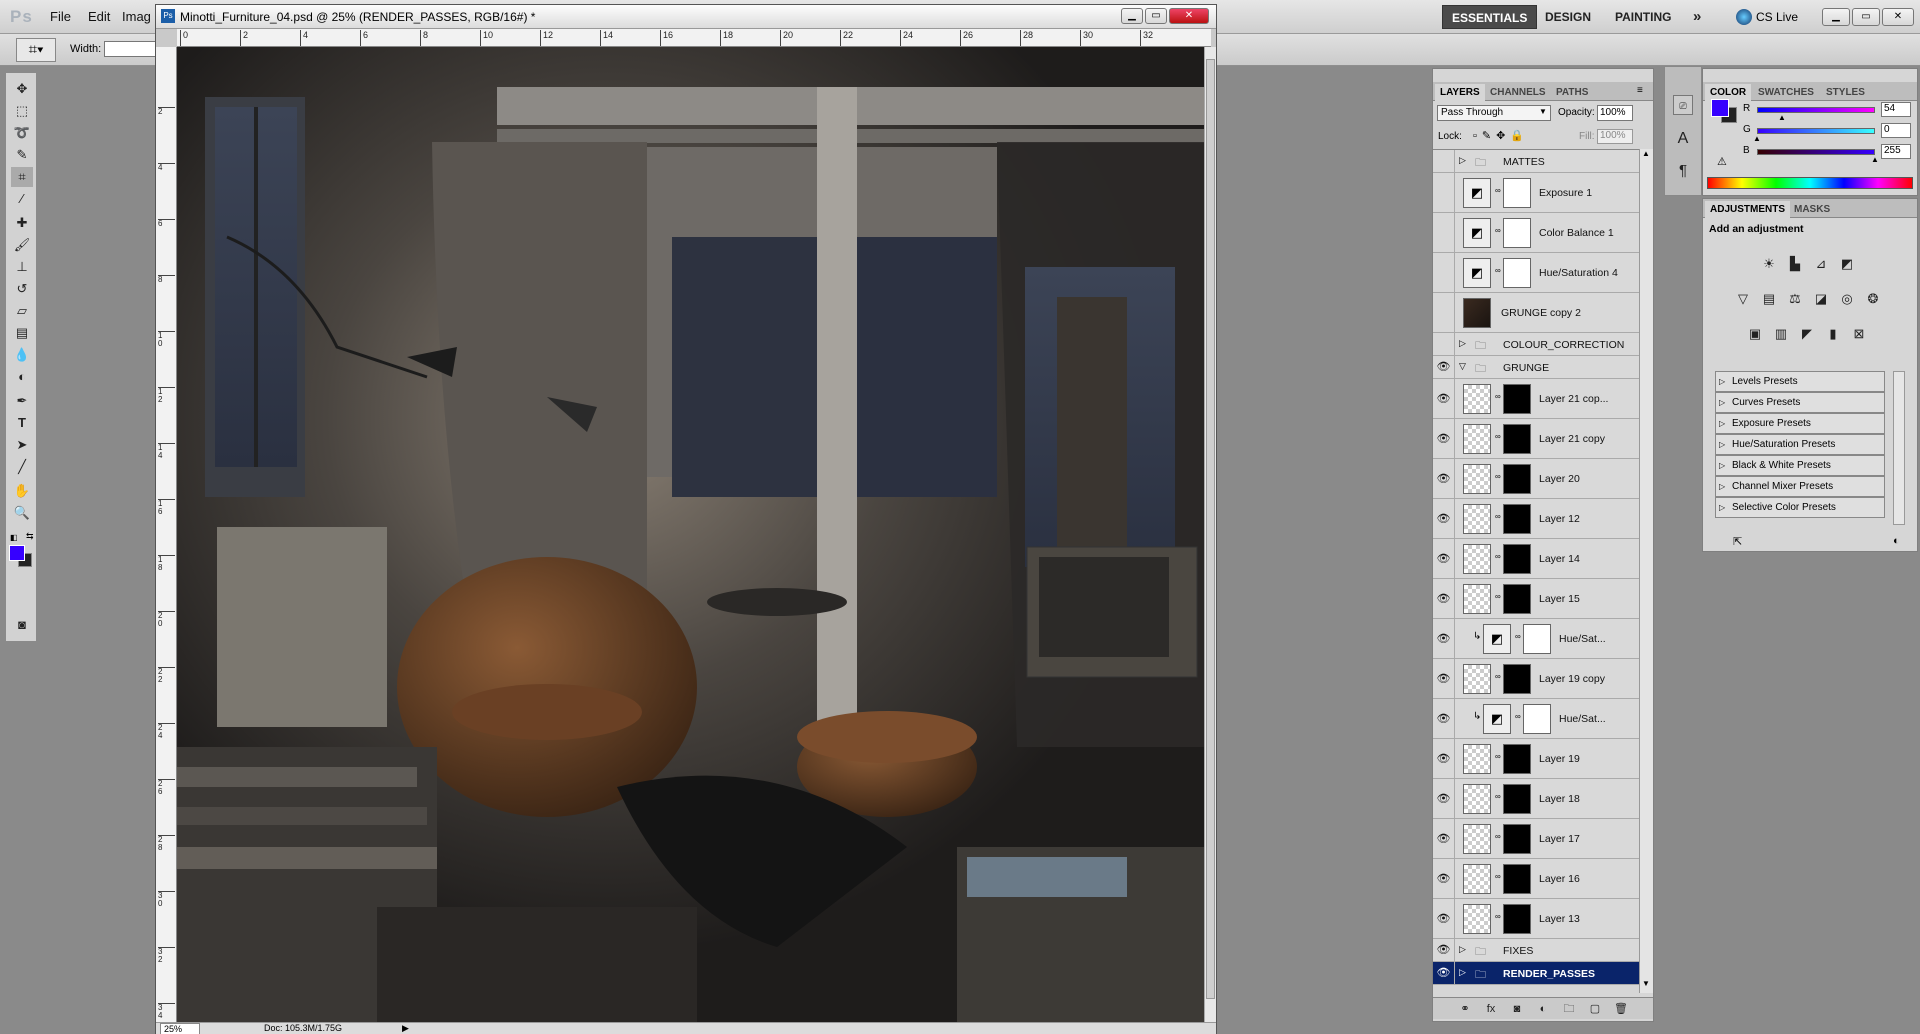  I want to click on eraser-tool-icon: ▱, so click(22, 311).